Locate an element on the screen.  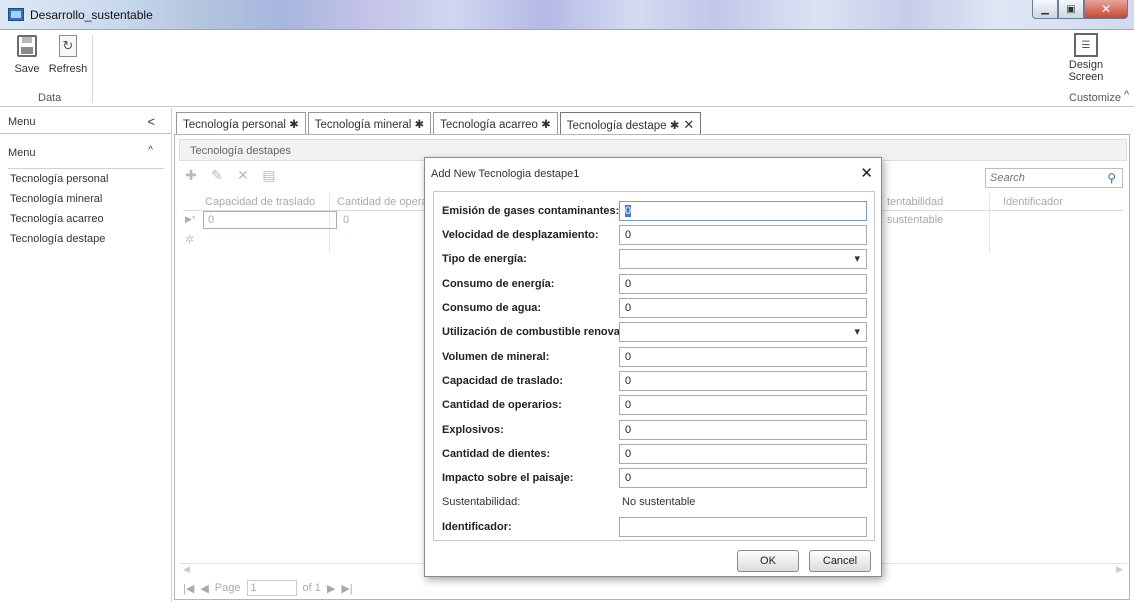
close-icon: ✕ is located at coordinates (1106, 9).